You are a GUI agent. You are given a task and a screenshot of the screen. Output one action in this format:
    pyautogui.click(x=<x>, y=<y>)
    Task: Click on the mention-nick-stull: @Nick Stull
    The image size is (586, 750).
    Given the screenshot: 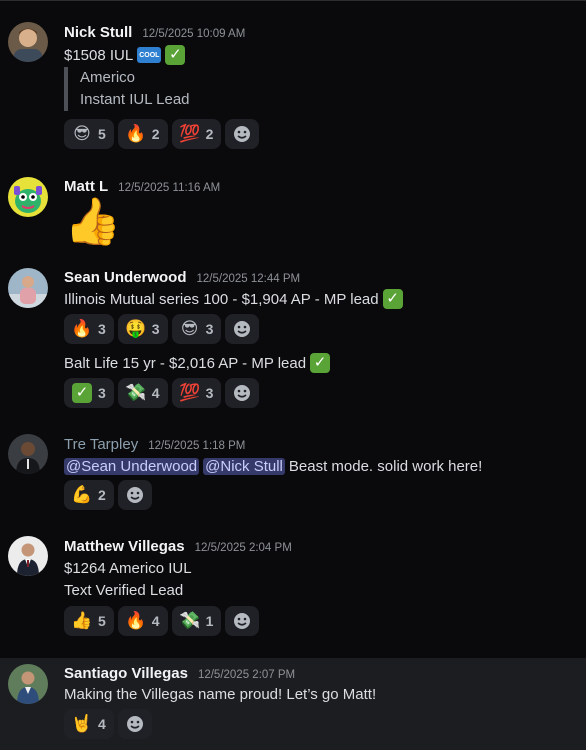 What is the action you would take?
    pyautogui.click(x=244, y=466)
    